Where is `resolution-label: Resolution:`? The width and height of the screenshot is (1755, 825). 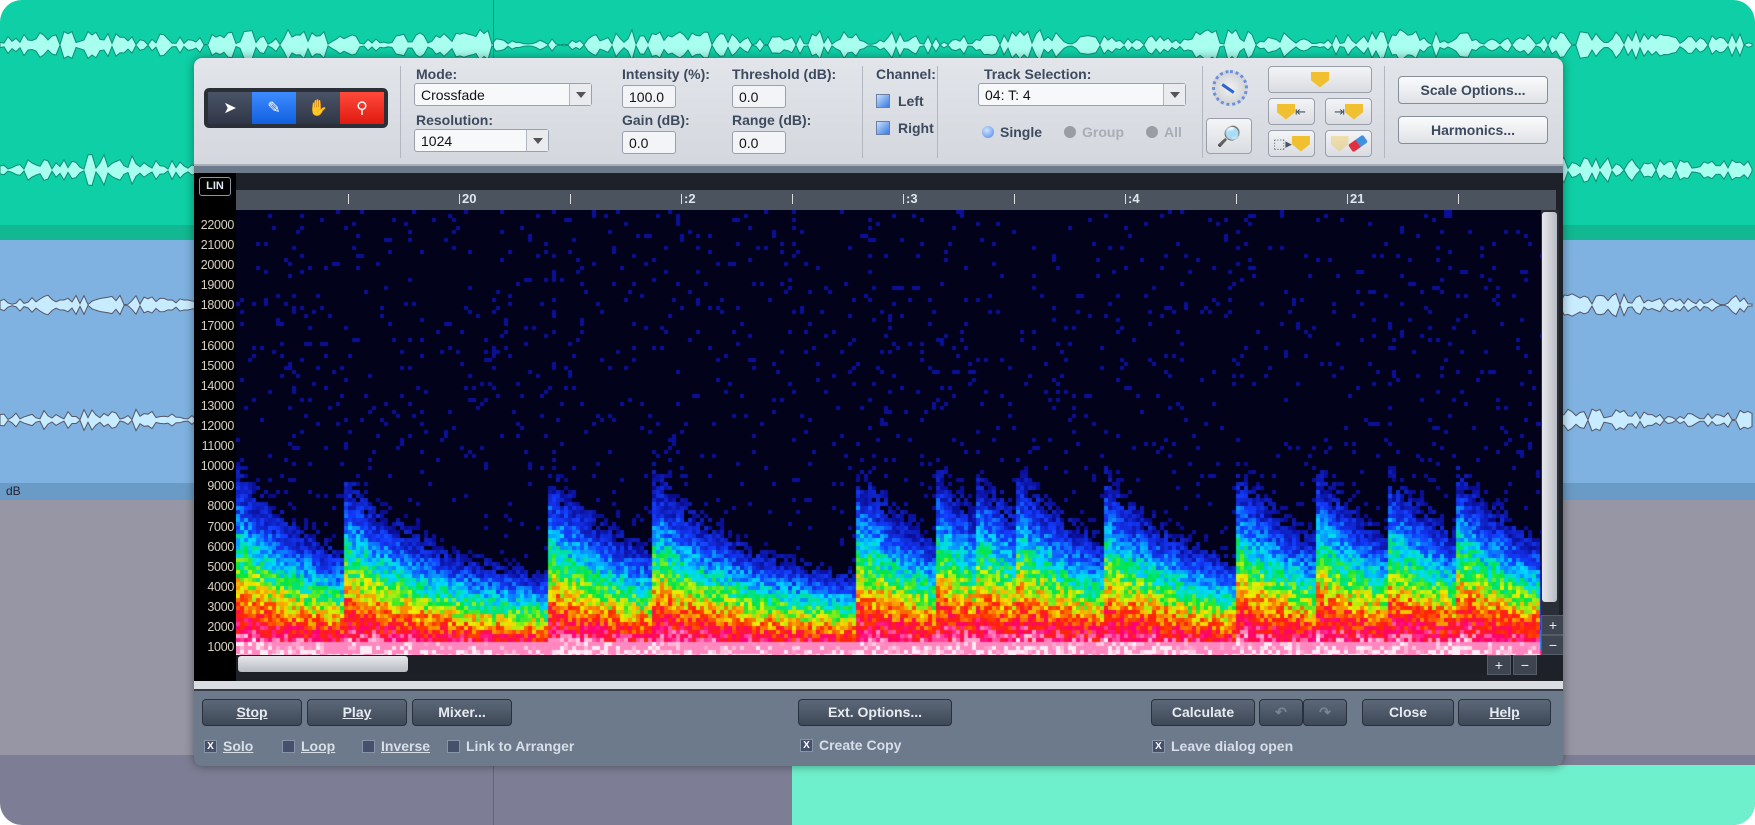
resolution-label: Resolution: is located at coordinates (454, 120).